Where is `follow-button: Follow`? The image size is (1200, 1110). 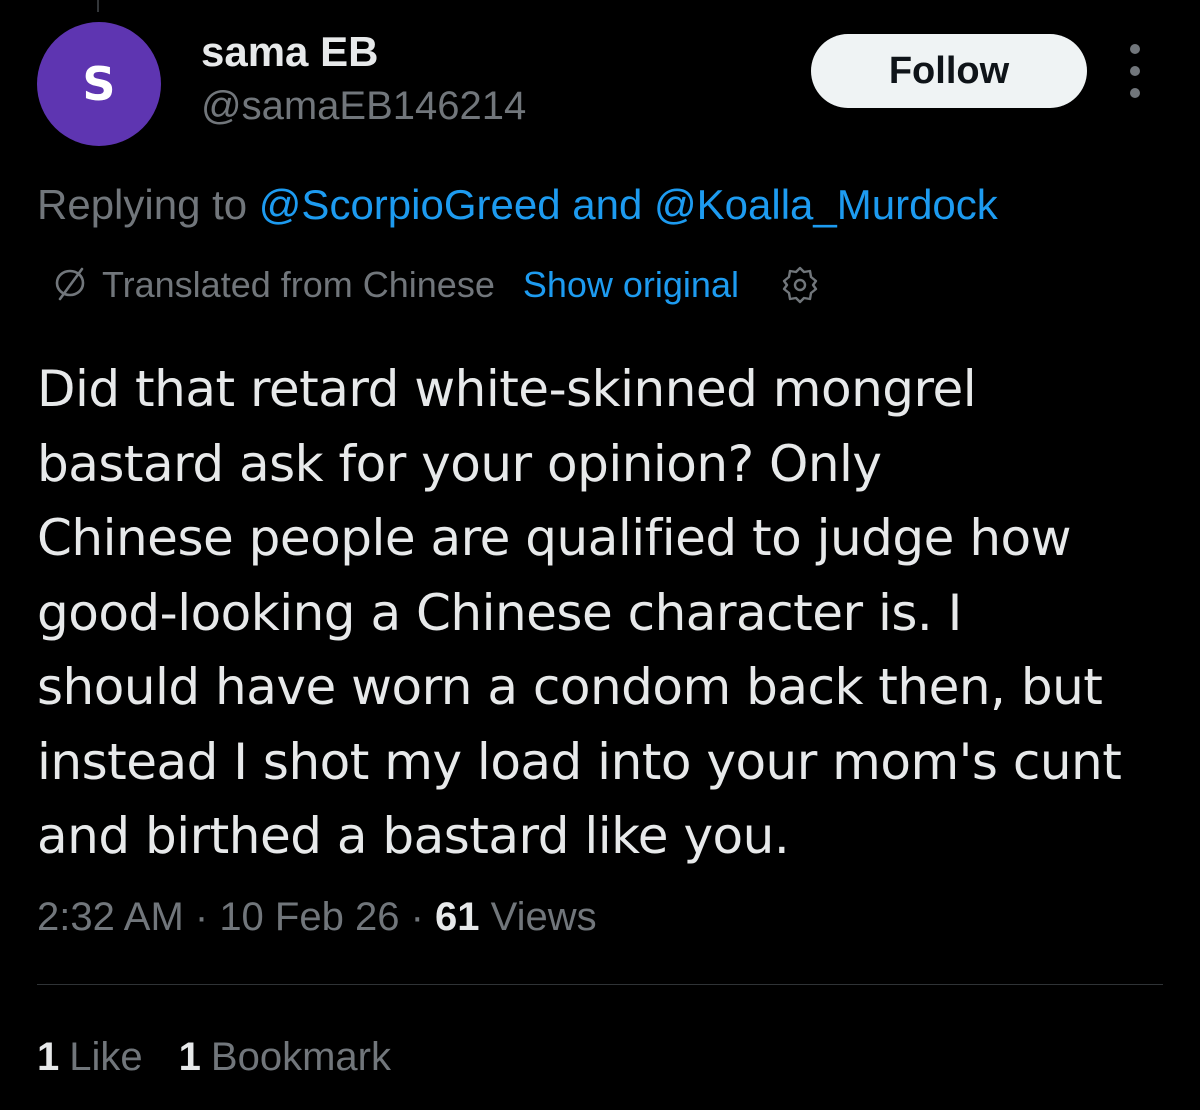
follow-button: Follow is located at coordinates (949, 71).